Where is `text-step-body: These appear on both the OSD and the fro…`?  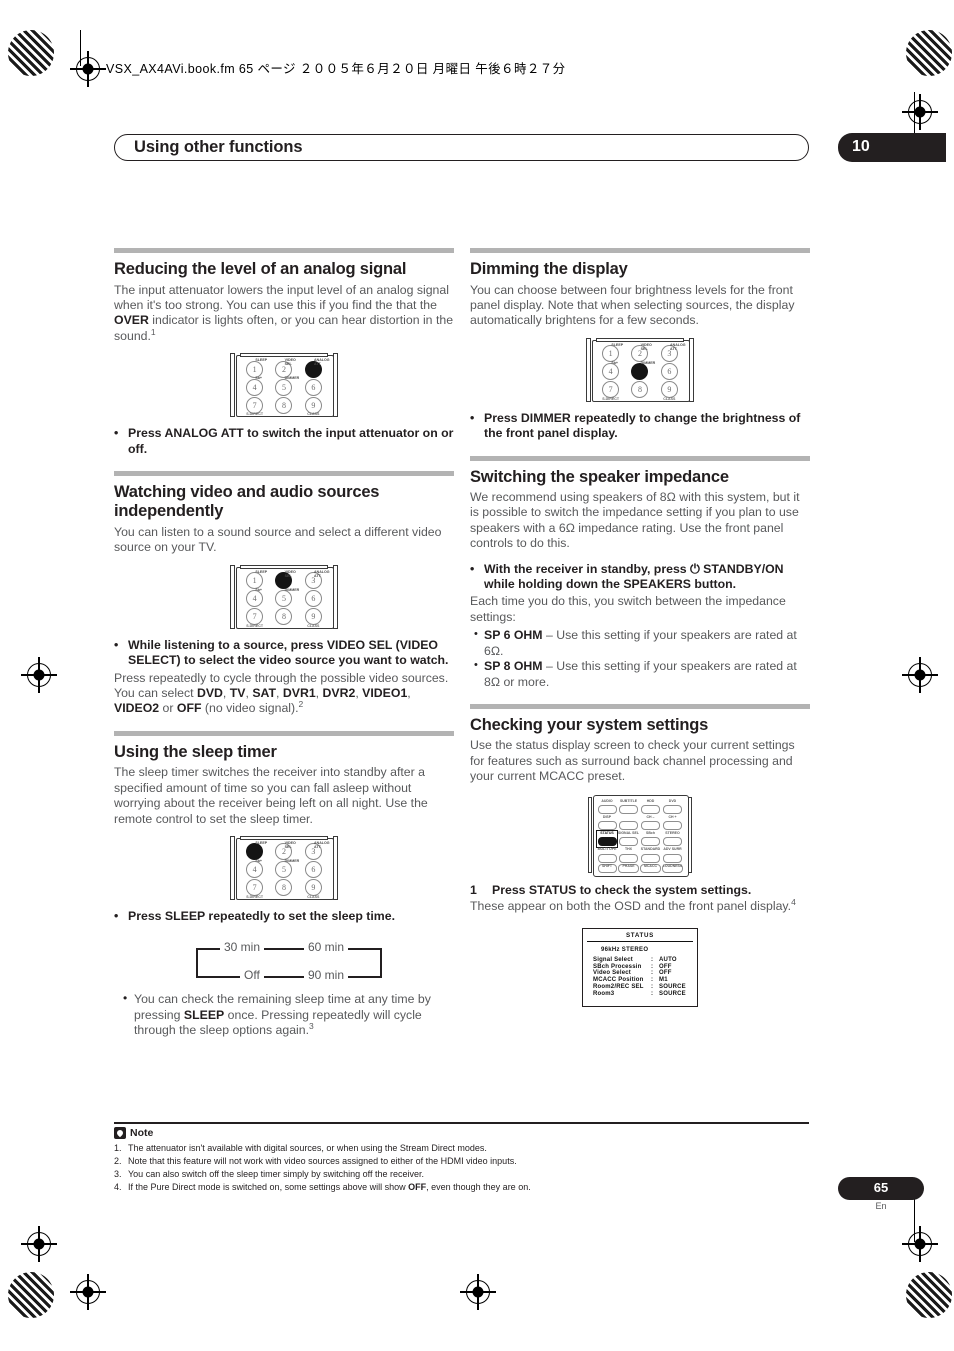 text-step-body: These appear on both the OSD and the fro… is located at coordinates (631, 906).